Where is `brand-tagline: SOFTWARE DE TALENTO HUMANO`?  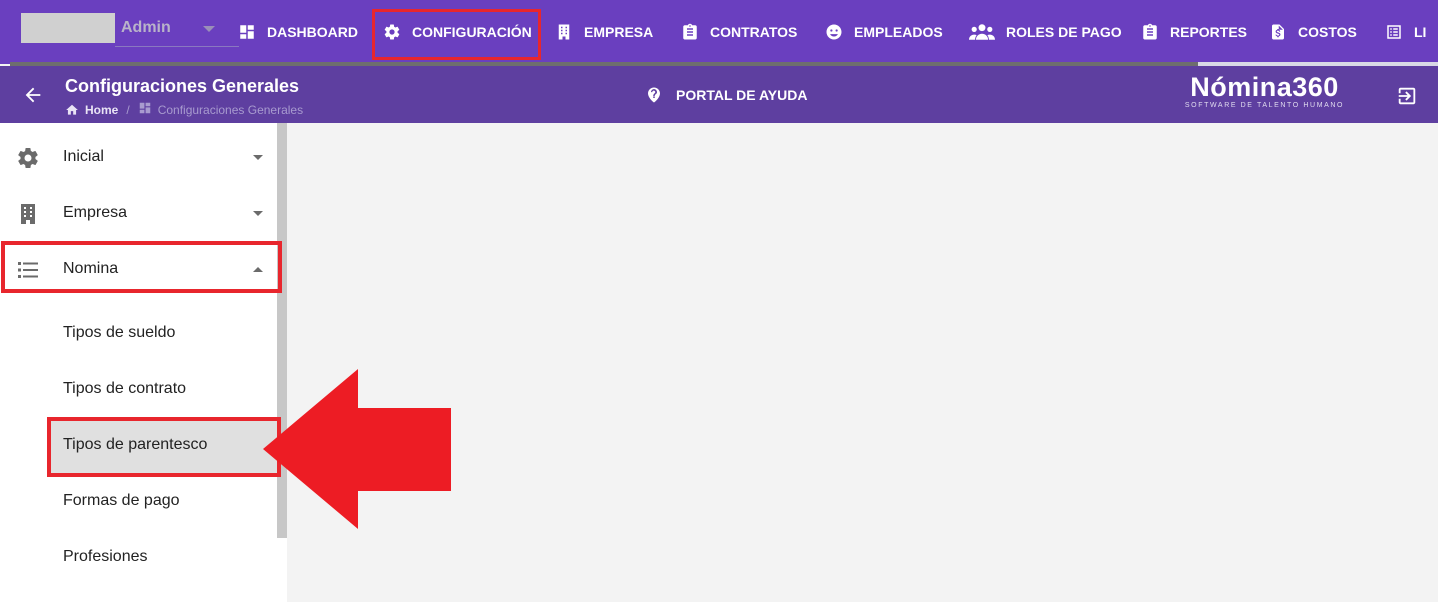
brand-tagline: SOFTWARE DE TALENTO HUMANO is located at coordinates (1264, 105).